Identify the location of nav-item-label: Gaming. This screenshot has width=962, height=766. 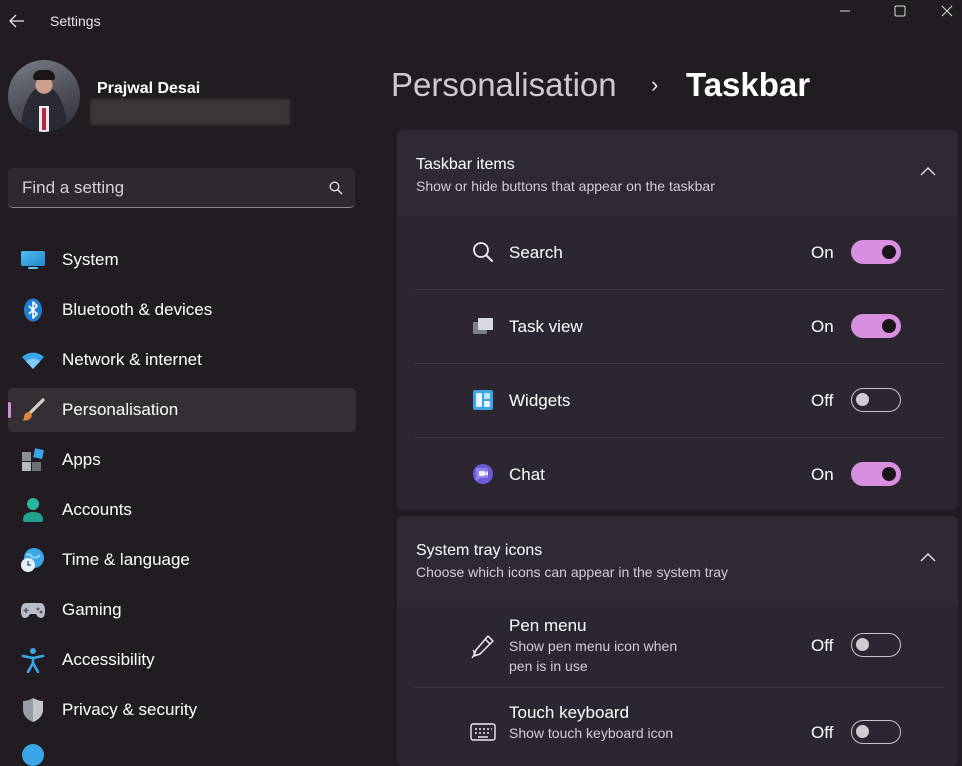
(92, 609).